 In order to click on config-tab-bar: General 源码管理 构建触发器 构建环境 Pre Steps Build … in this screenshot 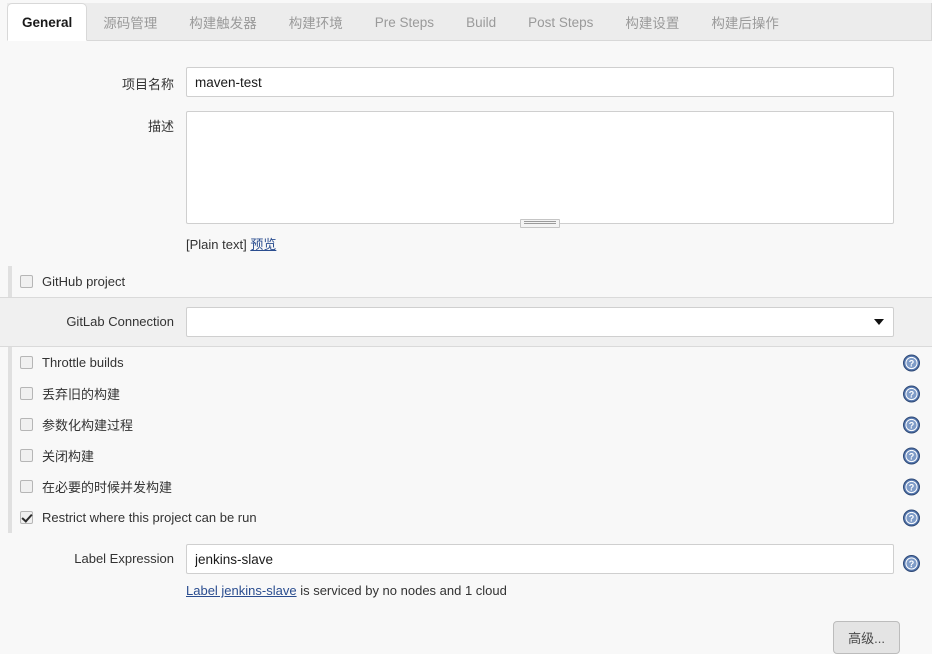, I will do `click(466, 20)`.